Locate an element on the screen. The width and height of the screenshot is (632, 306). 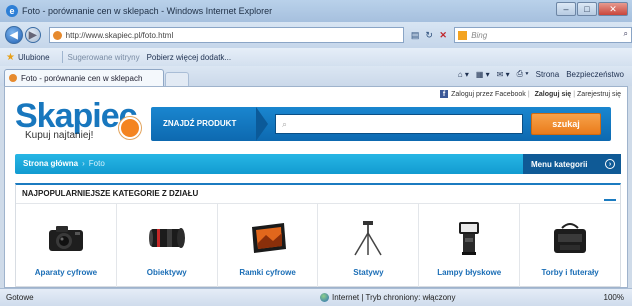
tab-foto: Foto - porównanie cen w sklepach is located at coordinates (84, 77).